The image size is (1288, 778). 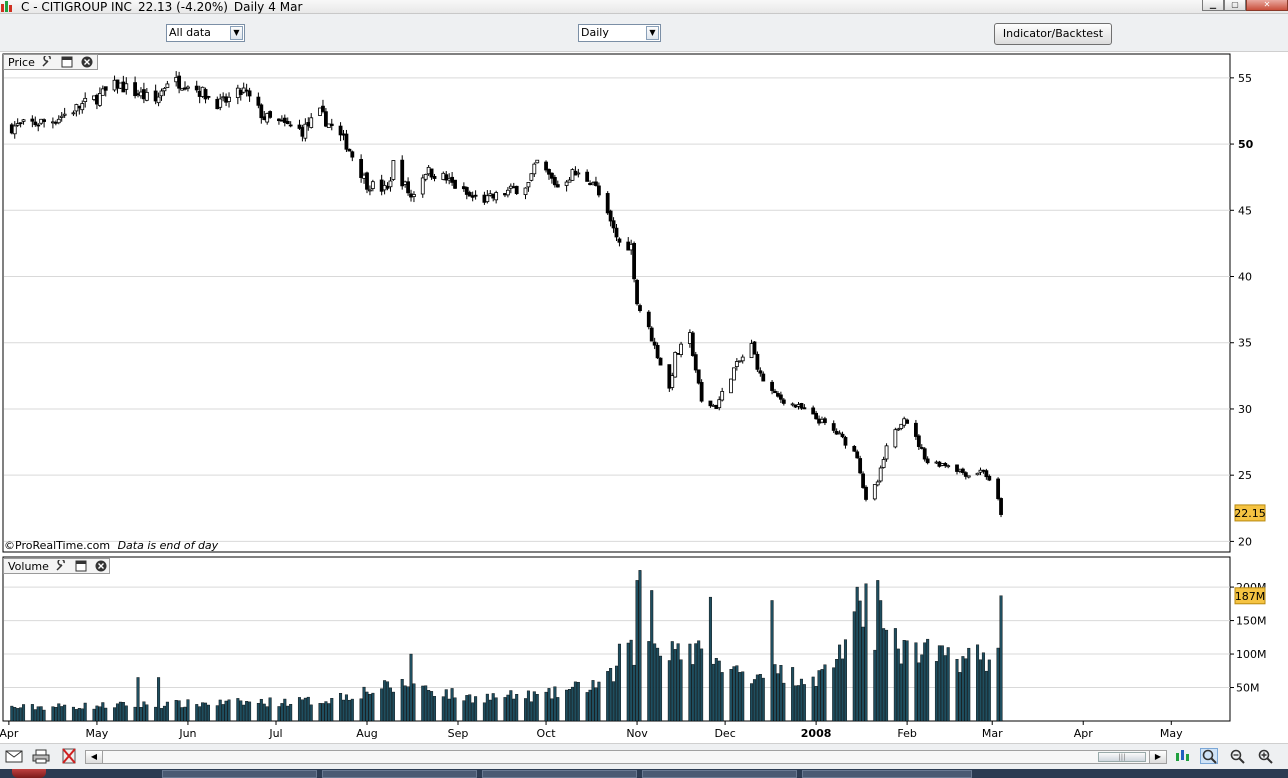 I want to click on start-button, so click(x=29, y=773).